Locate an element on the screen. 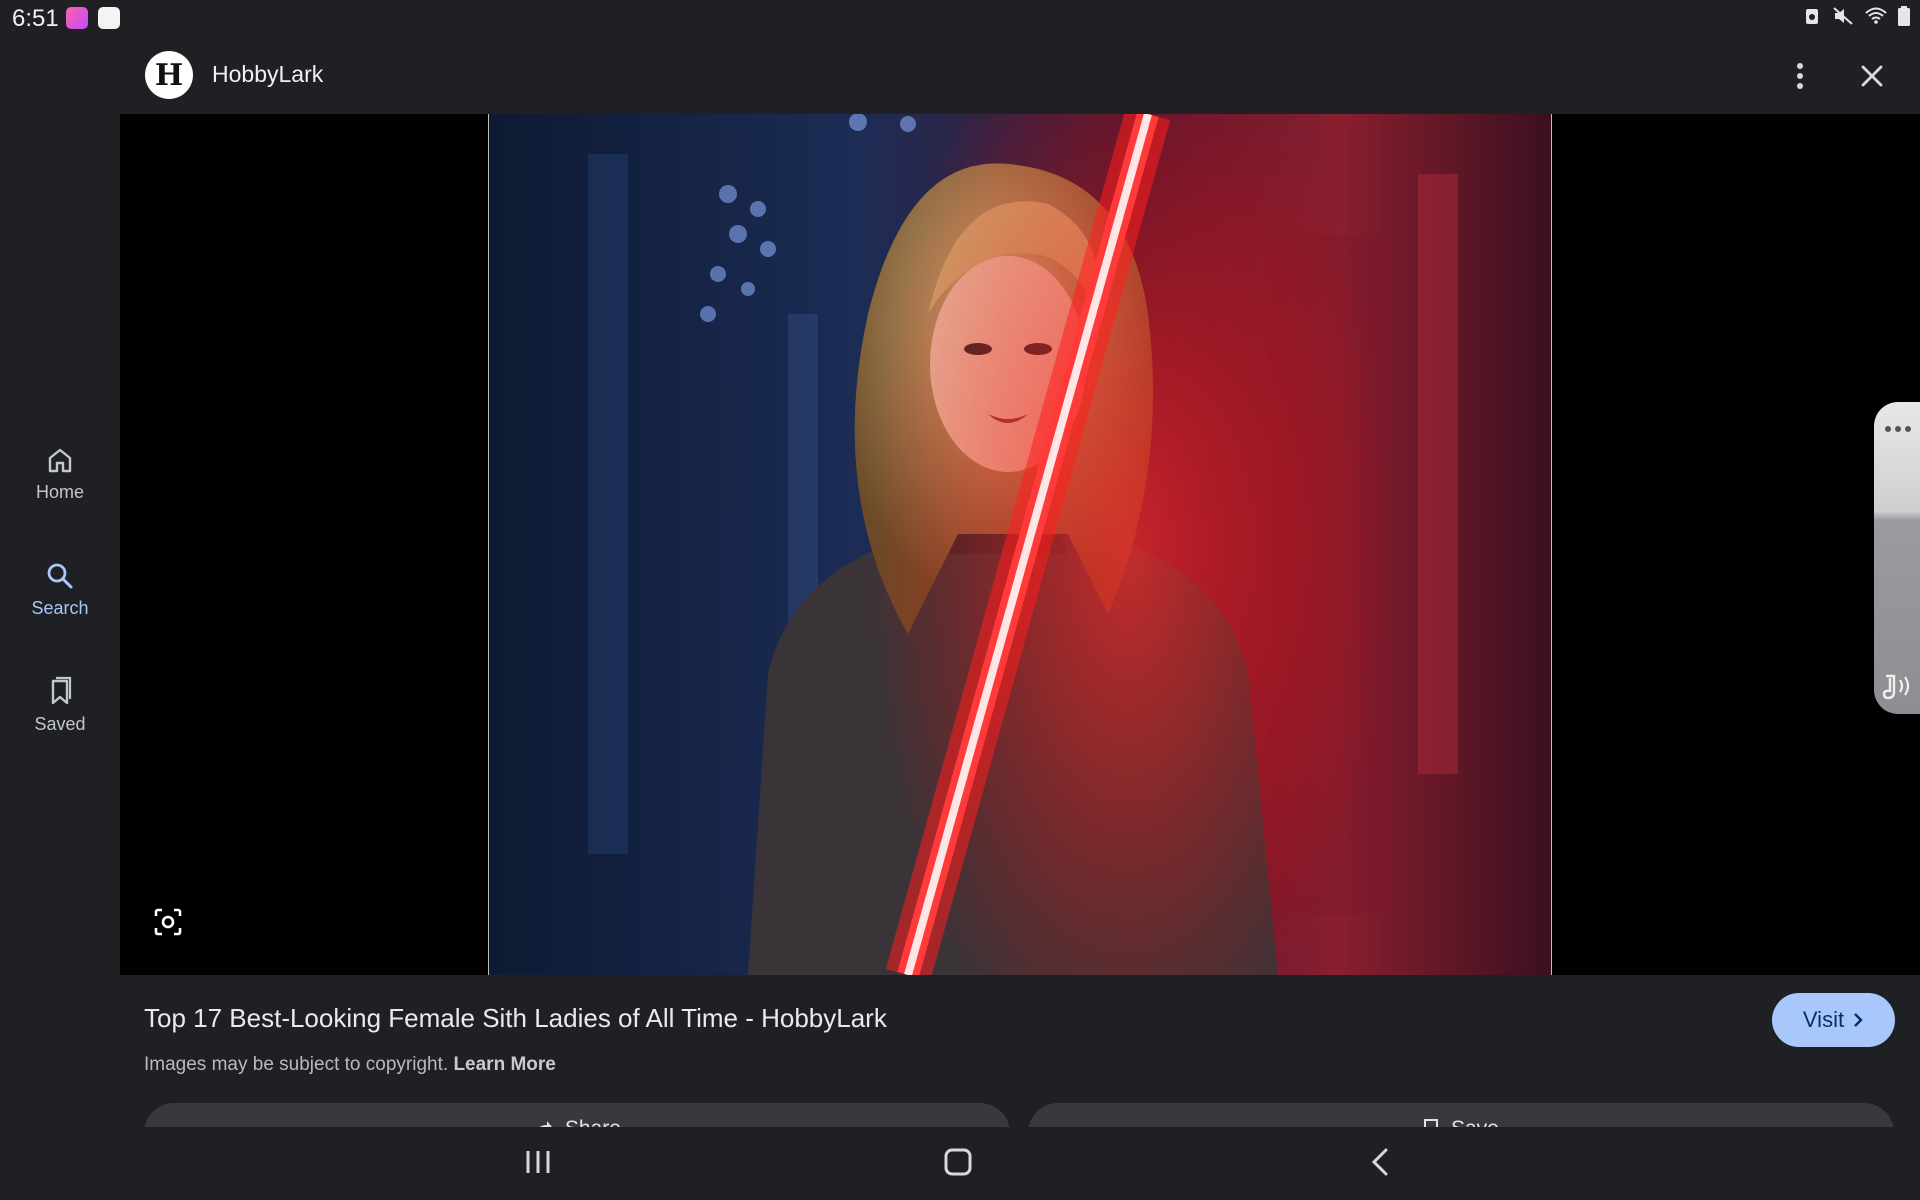 The width and height of the screenshot is (1920, 1200). status-icons is located at coordinates (1856, 16).